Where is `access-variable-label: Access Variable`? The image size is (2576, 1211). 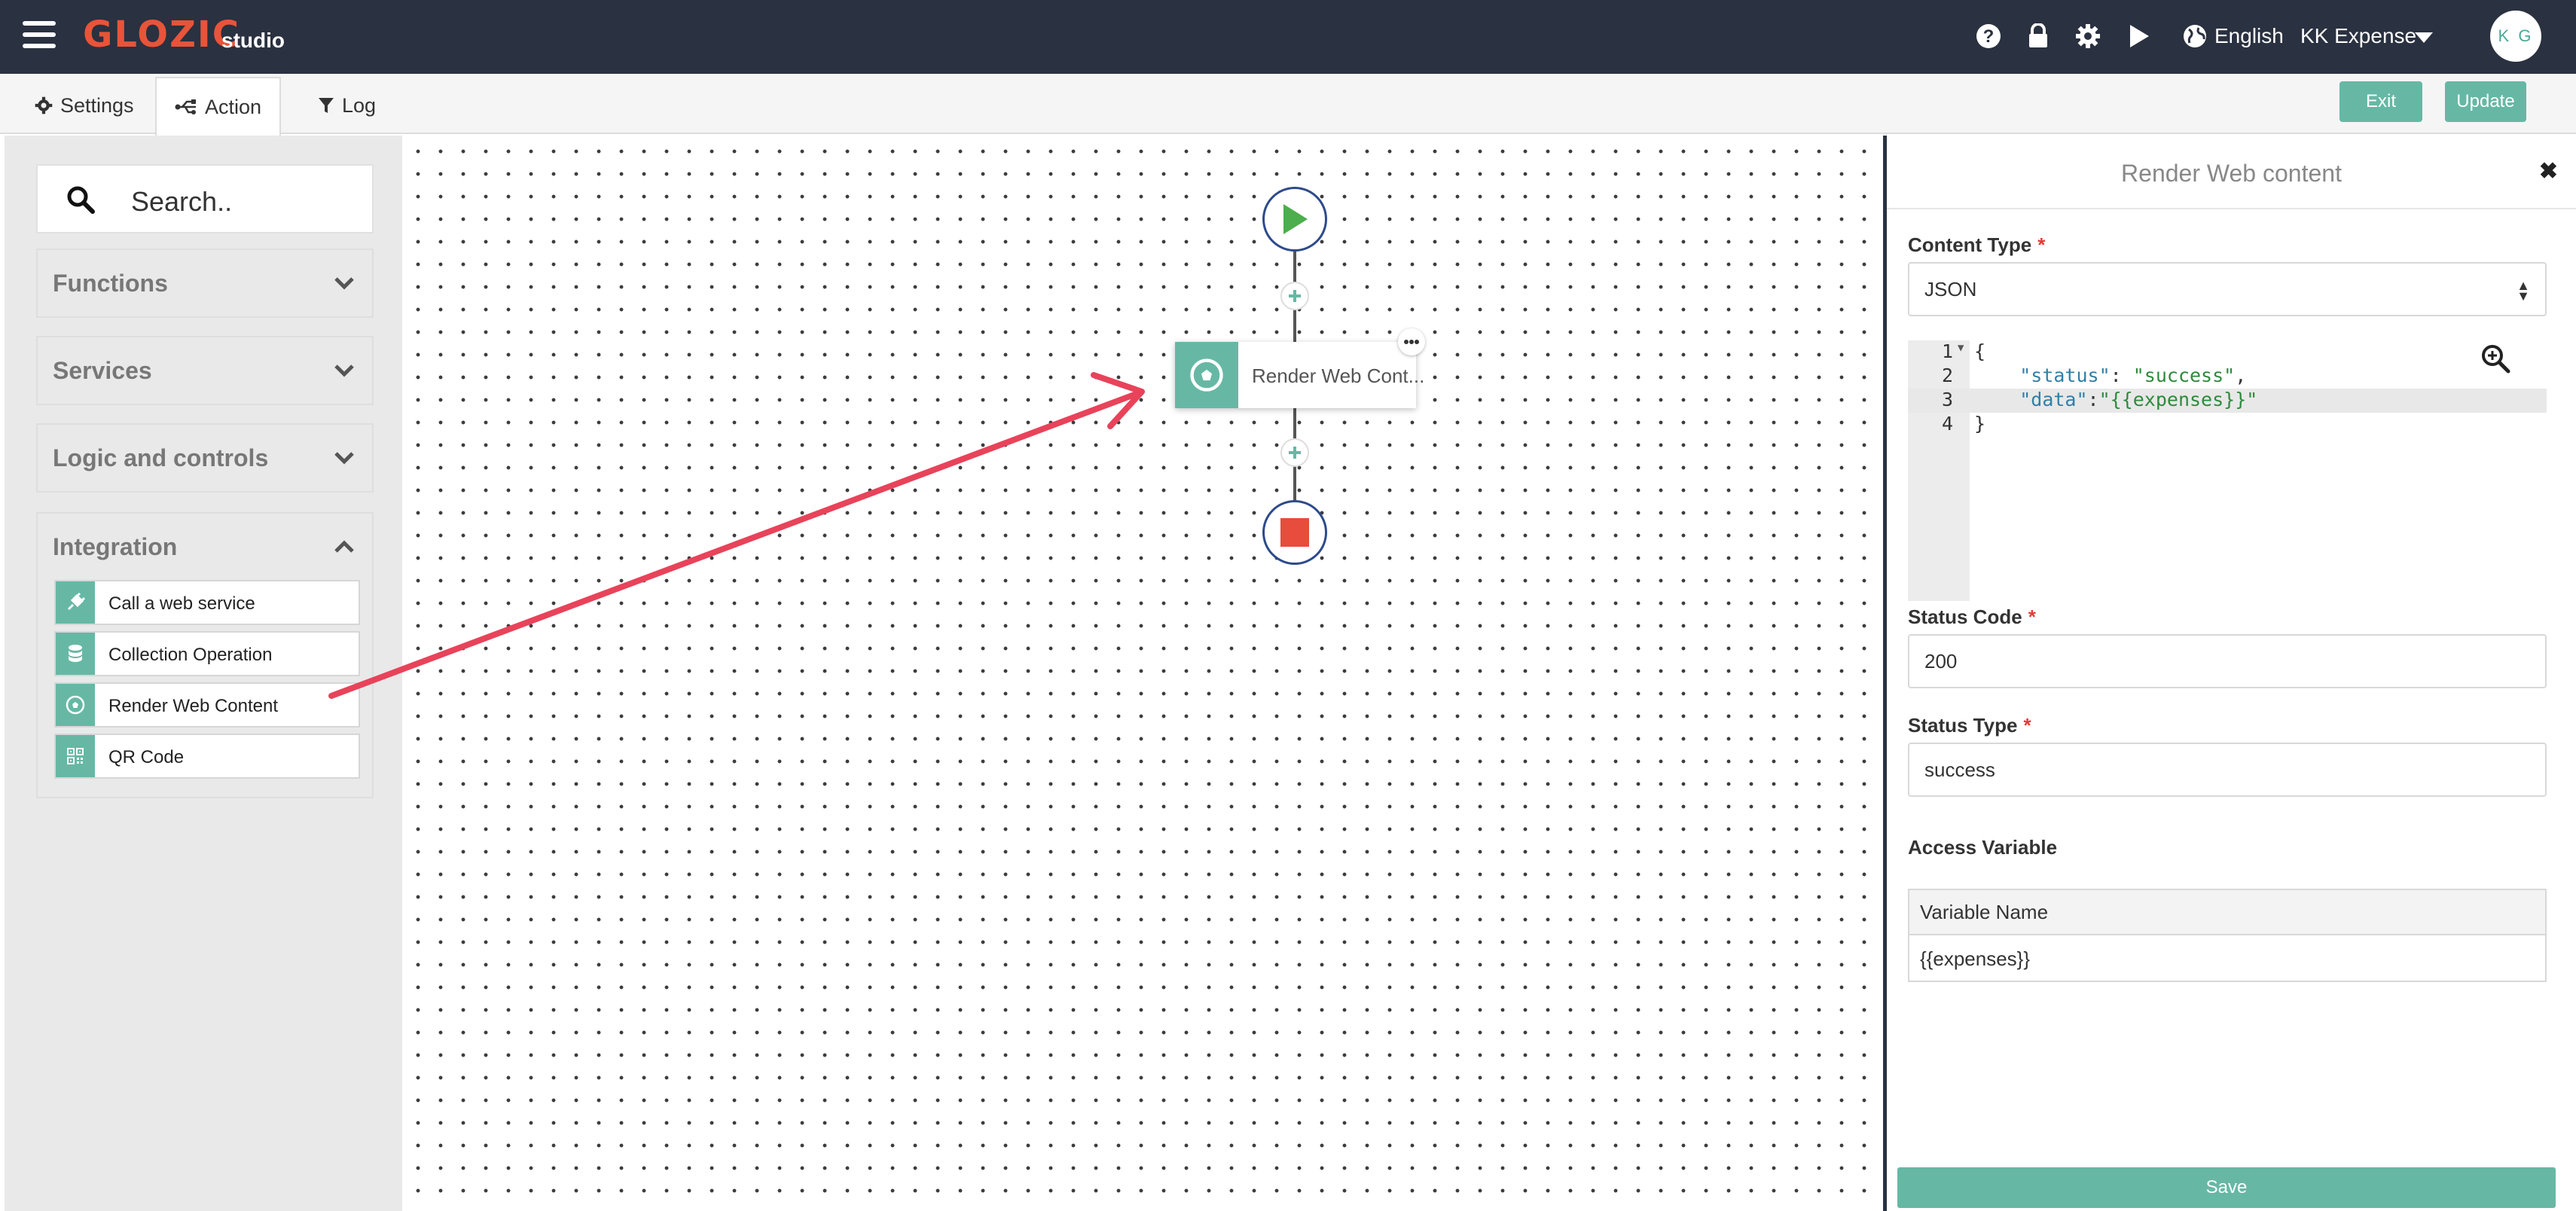 access-variable-label: Access Variable is located at coordinates (1983, 847).